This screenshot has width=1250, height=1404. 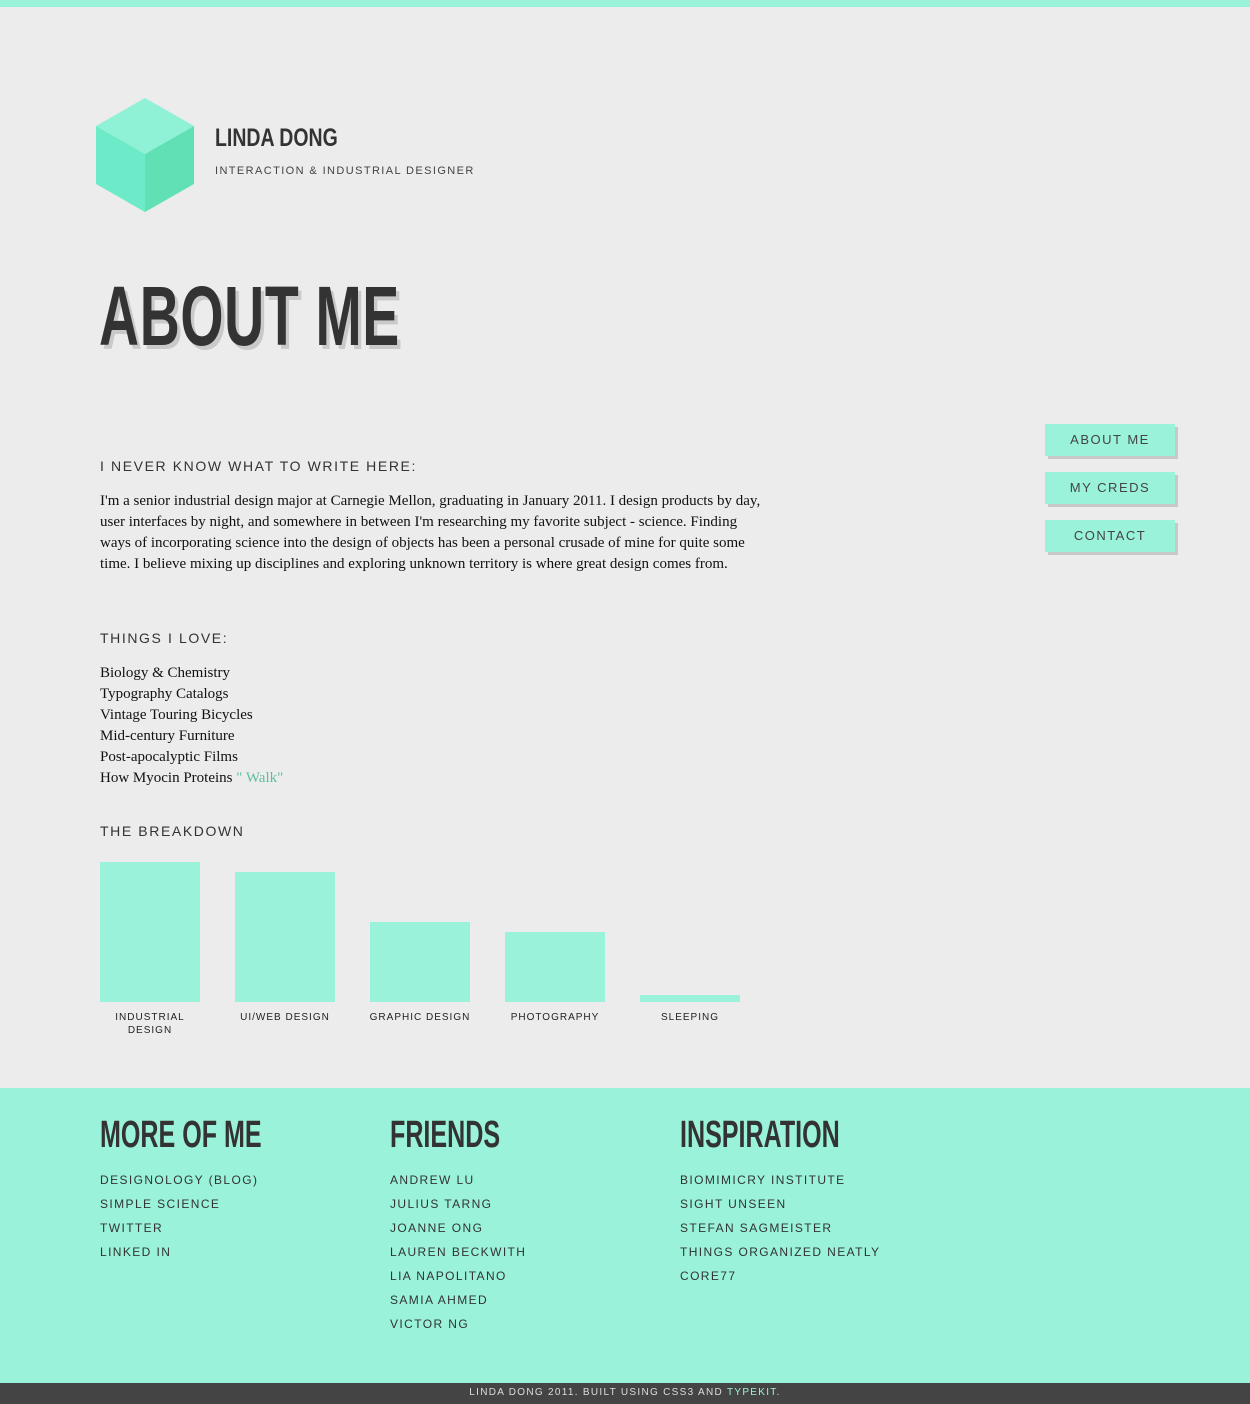 I want to click on nav-my-creds-button: MY CREDS, so click(x=1110, y=488).